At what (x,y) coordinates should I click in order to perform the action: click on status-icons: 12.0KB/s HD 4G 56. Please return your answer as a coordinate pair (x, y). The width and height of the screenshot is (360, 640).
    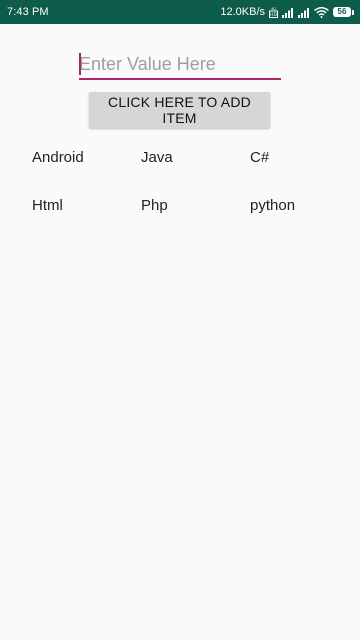
    Looking at the image, I should click on (287, 12).